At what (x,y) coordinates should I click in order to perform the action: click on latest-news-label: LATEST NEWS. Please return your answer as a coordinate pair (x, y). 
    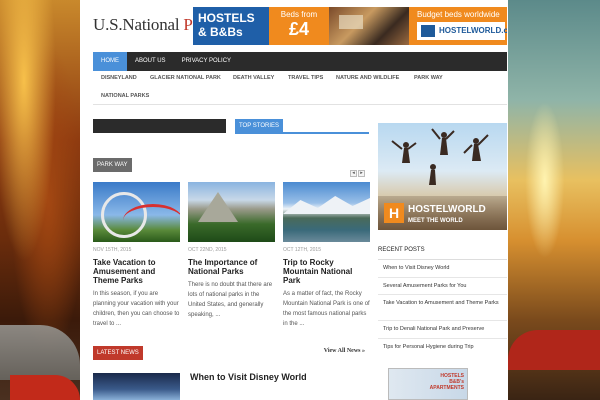
    Looking at the image, I should click on (118, 353).